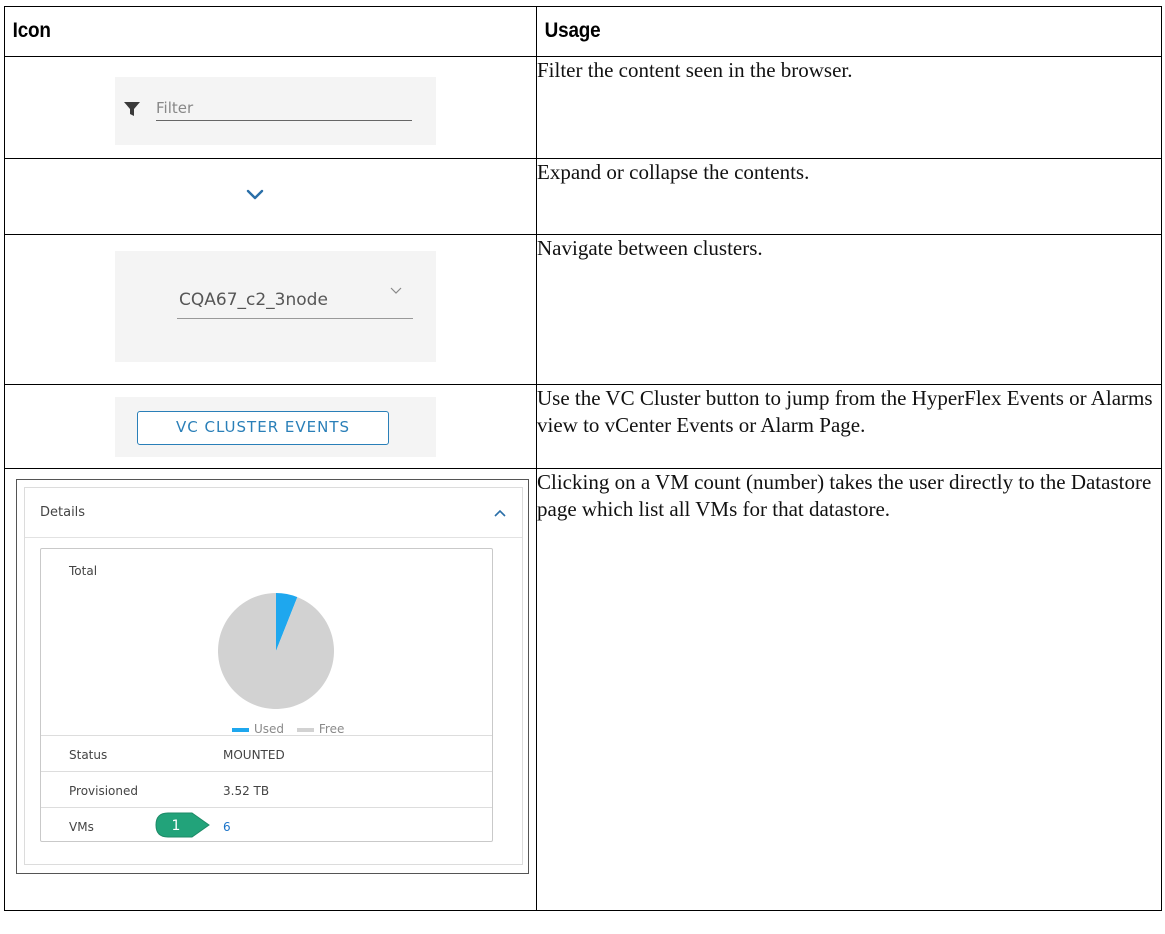  What do you see at coordinates (305, 729) in the screenshot?
I see `legend-free-swatch` at bounding box center [305, 729].